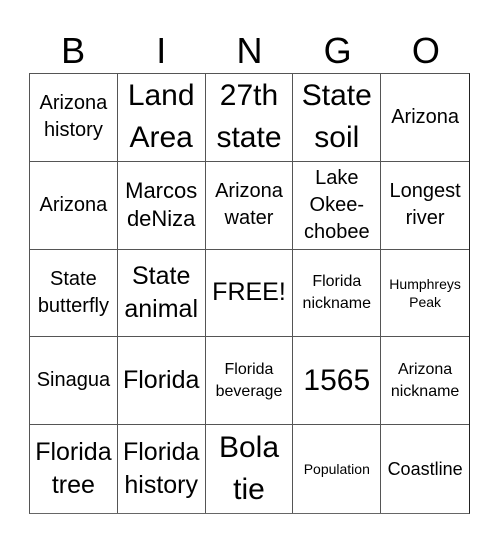 The width and height of the screenshot is (500, 544). I want to click on bingo-cell: Florida history, so click(162, 469).